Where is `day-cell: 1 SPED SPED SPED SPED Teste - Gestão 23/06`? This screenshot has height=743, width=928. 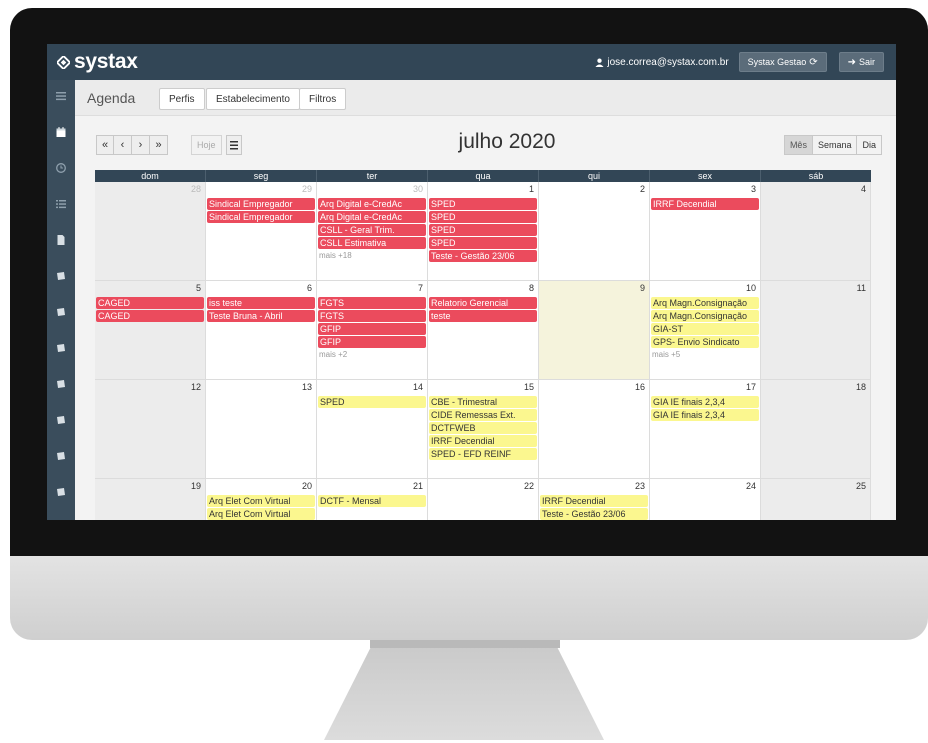
day-cell: 1 SPED SPED SPED SPED Teste - Gestão 23/06 is located at coordinates (483, 231).